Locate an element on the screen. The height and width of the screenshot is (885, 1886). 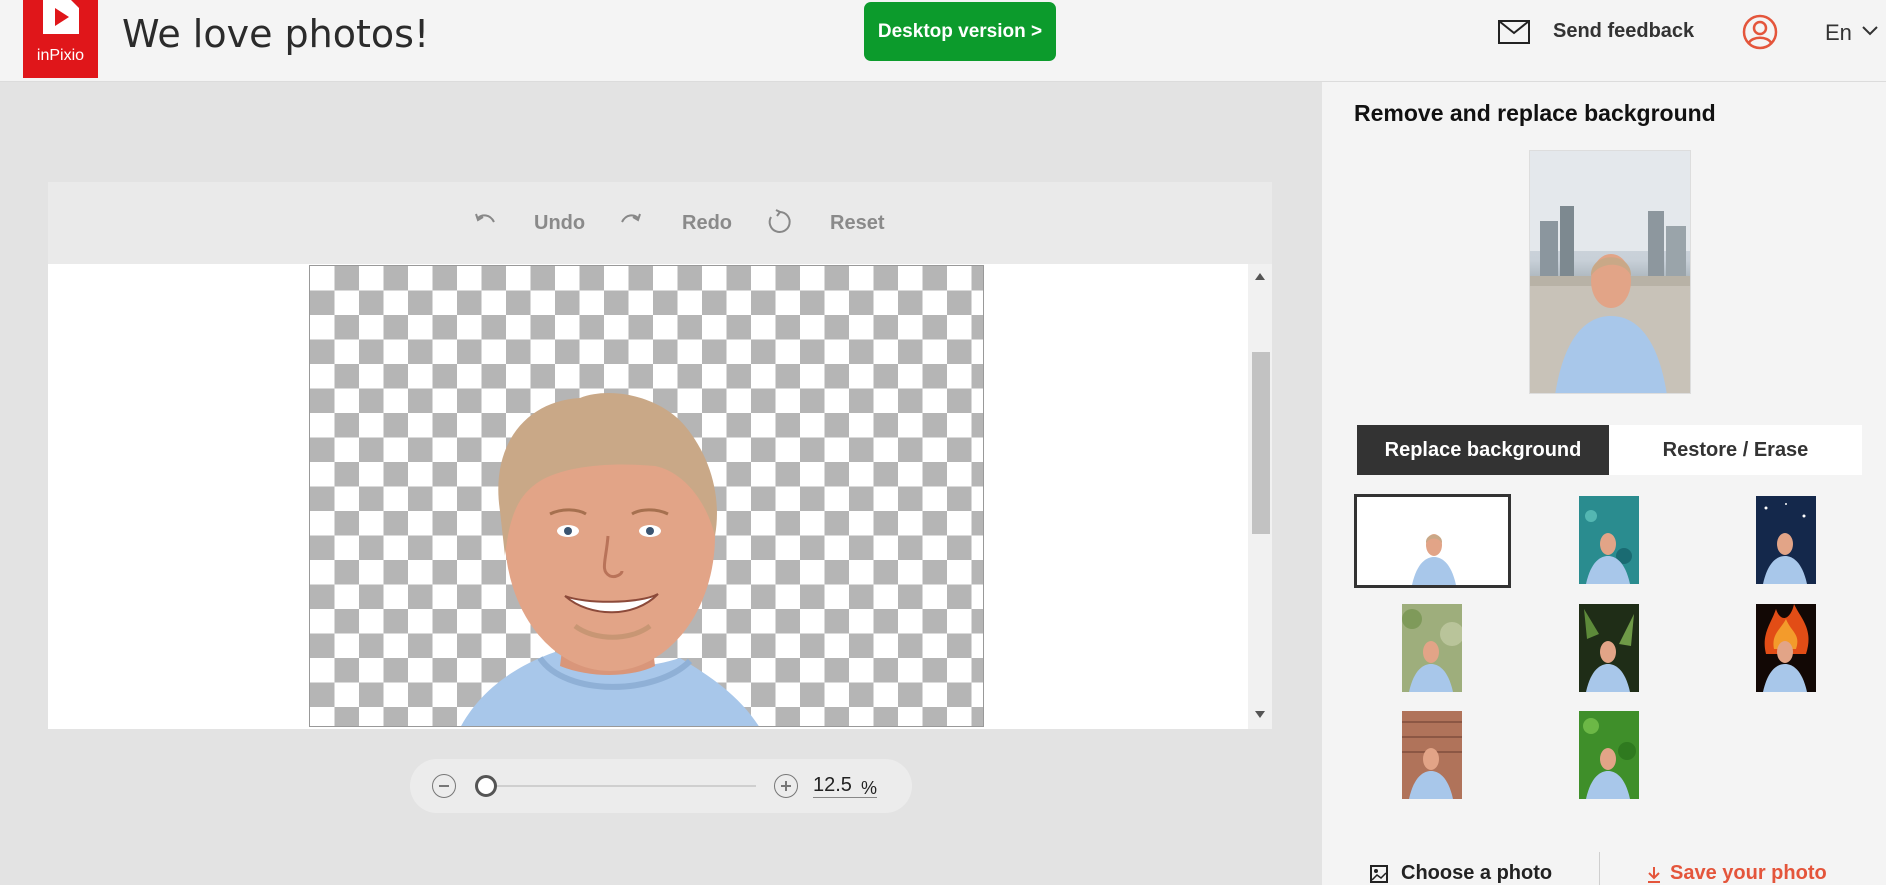
editor-toolbar: Undo Redo Reset is located at coordinates (660, 223).